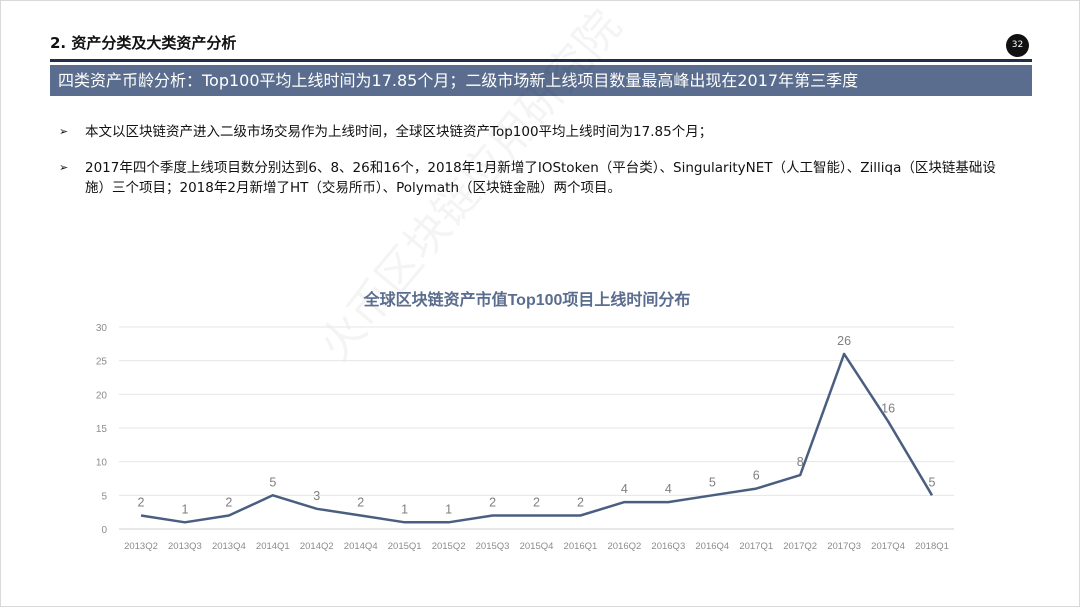 The image size is (1080, 607). Describe the element at coordinates (102, 429) in the screenshot. I see `y-tick-label: 15` at that location.